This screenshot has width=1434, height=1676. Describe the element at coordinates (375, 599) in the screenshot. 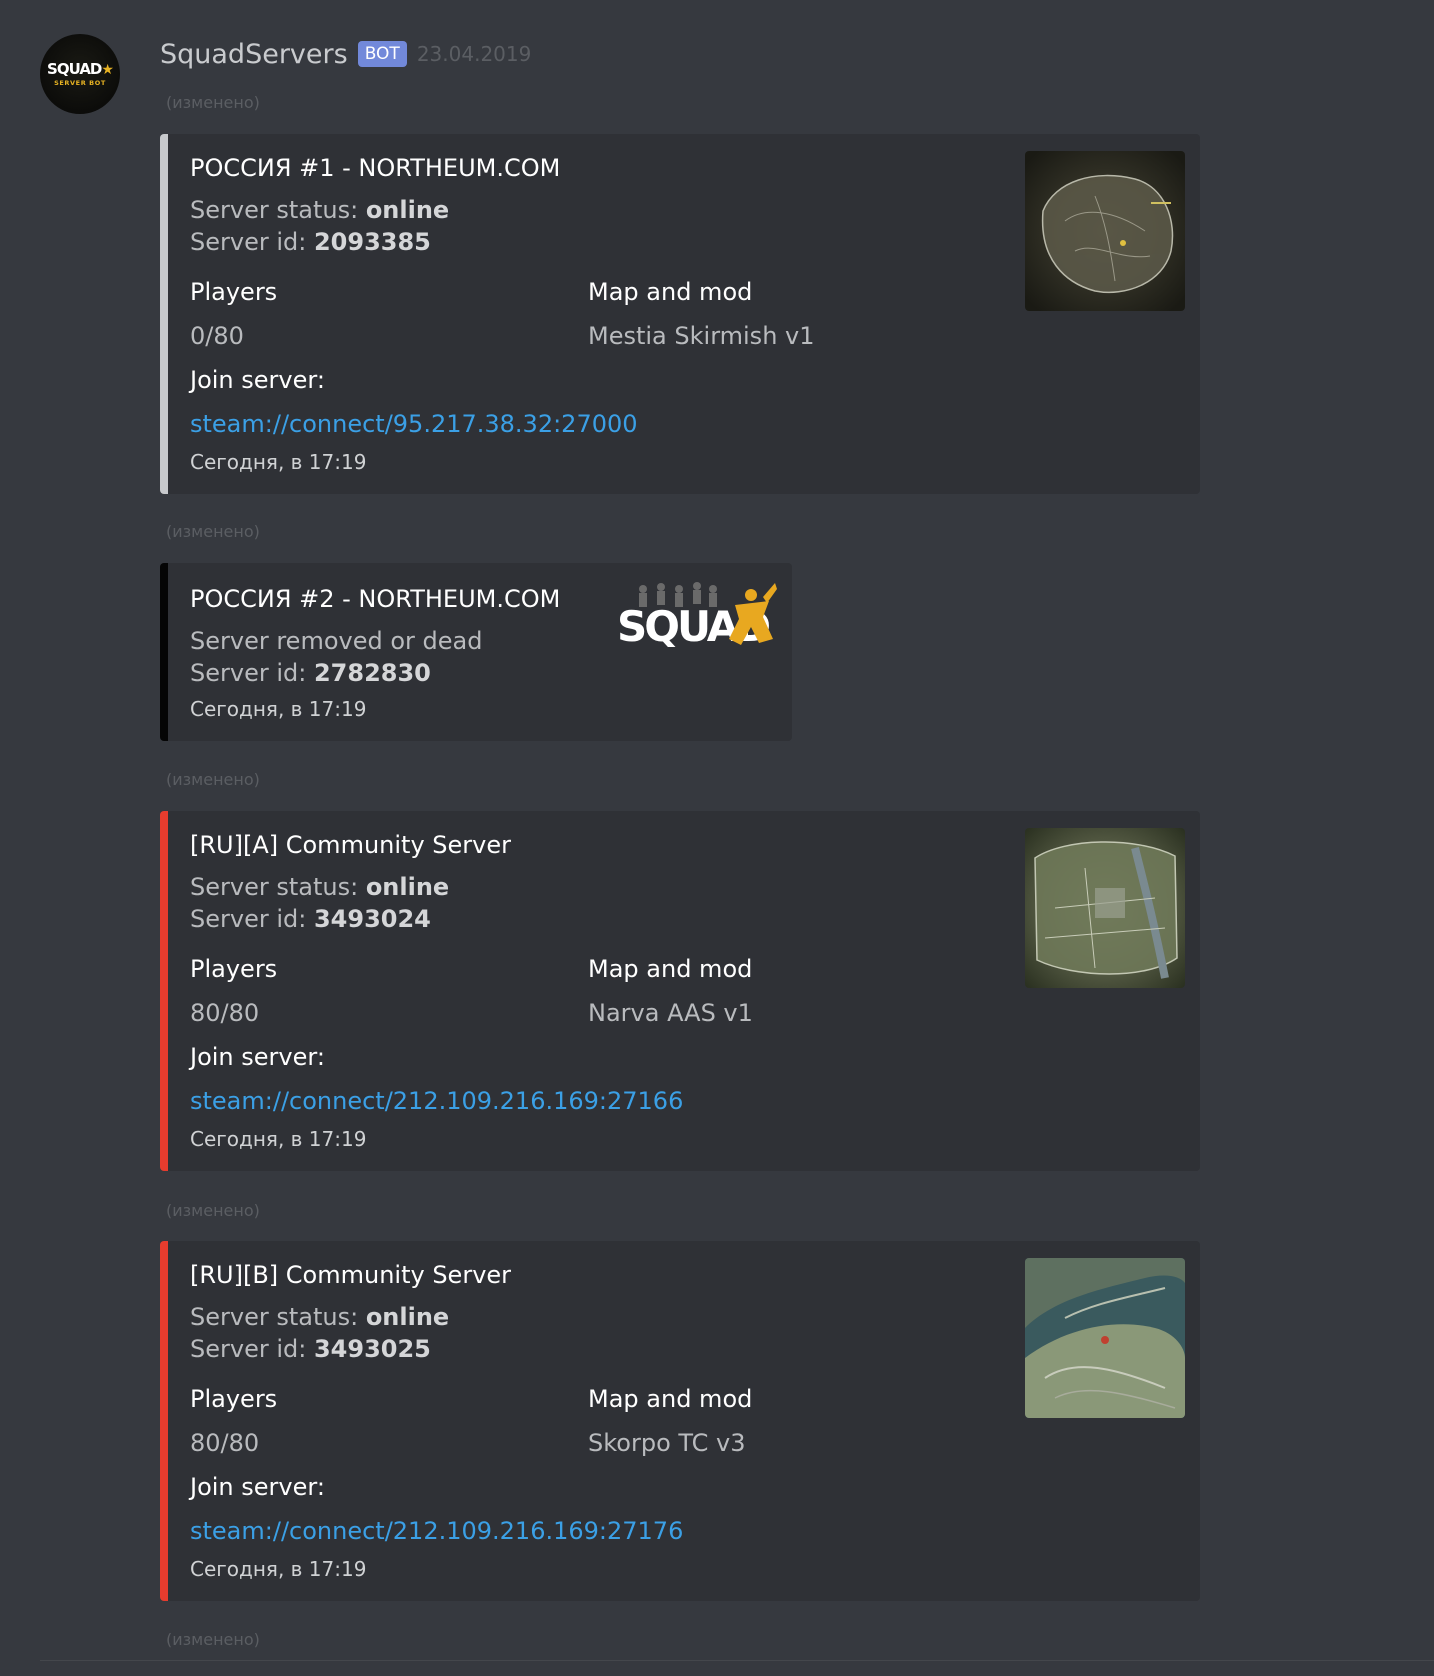

I see `embed-title: РОССИЯ #2 - NORTHEUM.COM` at that location.